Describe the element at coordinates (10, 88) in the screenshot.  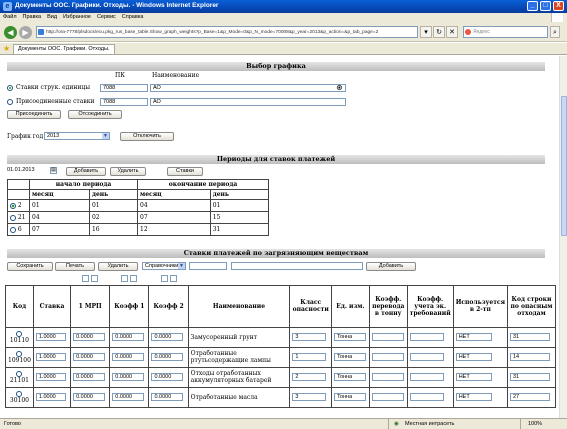
I see `radio-struct-rates` at that location.